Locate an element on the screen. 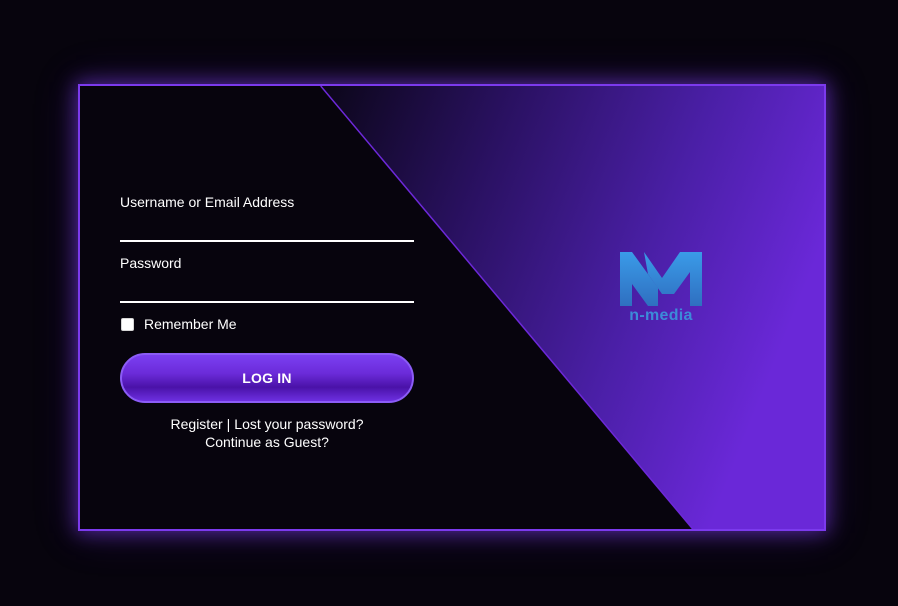 Image resolution: width=898 pixels, height=606 pixels. login-button: LOG IN is located at coordinates (267, 378).